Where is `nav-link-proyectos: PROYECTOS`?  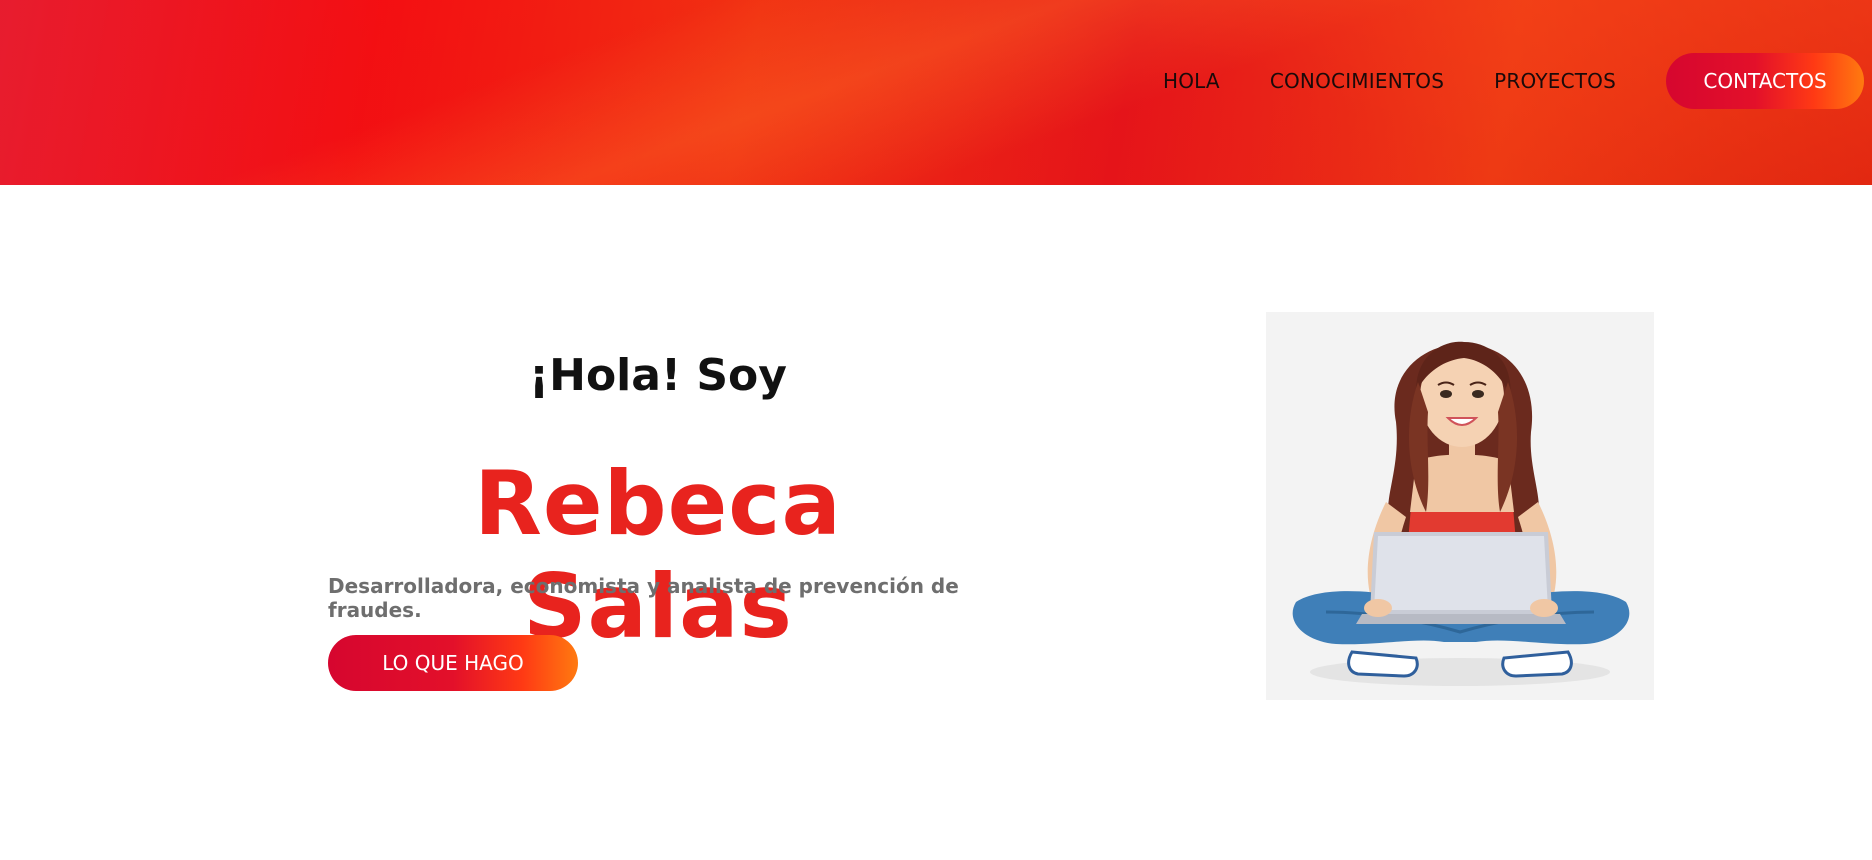
nav-link-proyectos: PROYECTOS is located at coordinates (1555, 81).